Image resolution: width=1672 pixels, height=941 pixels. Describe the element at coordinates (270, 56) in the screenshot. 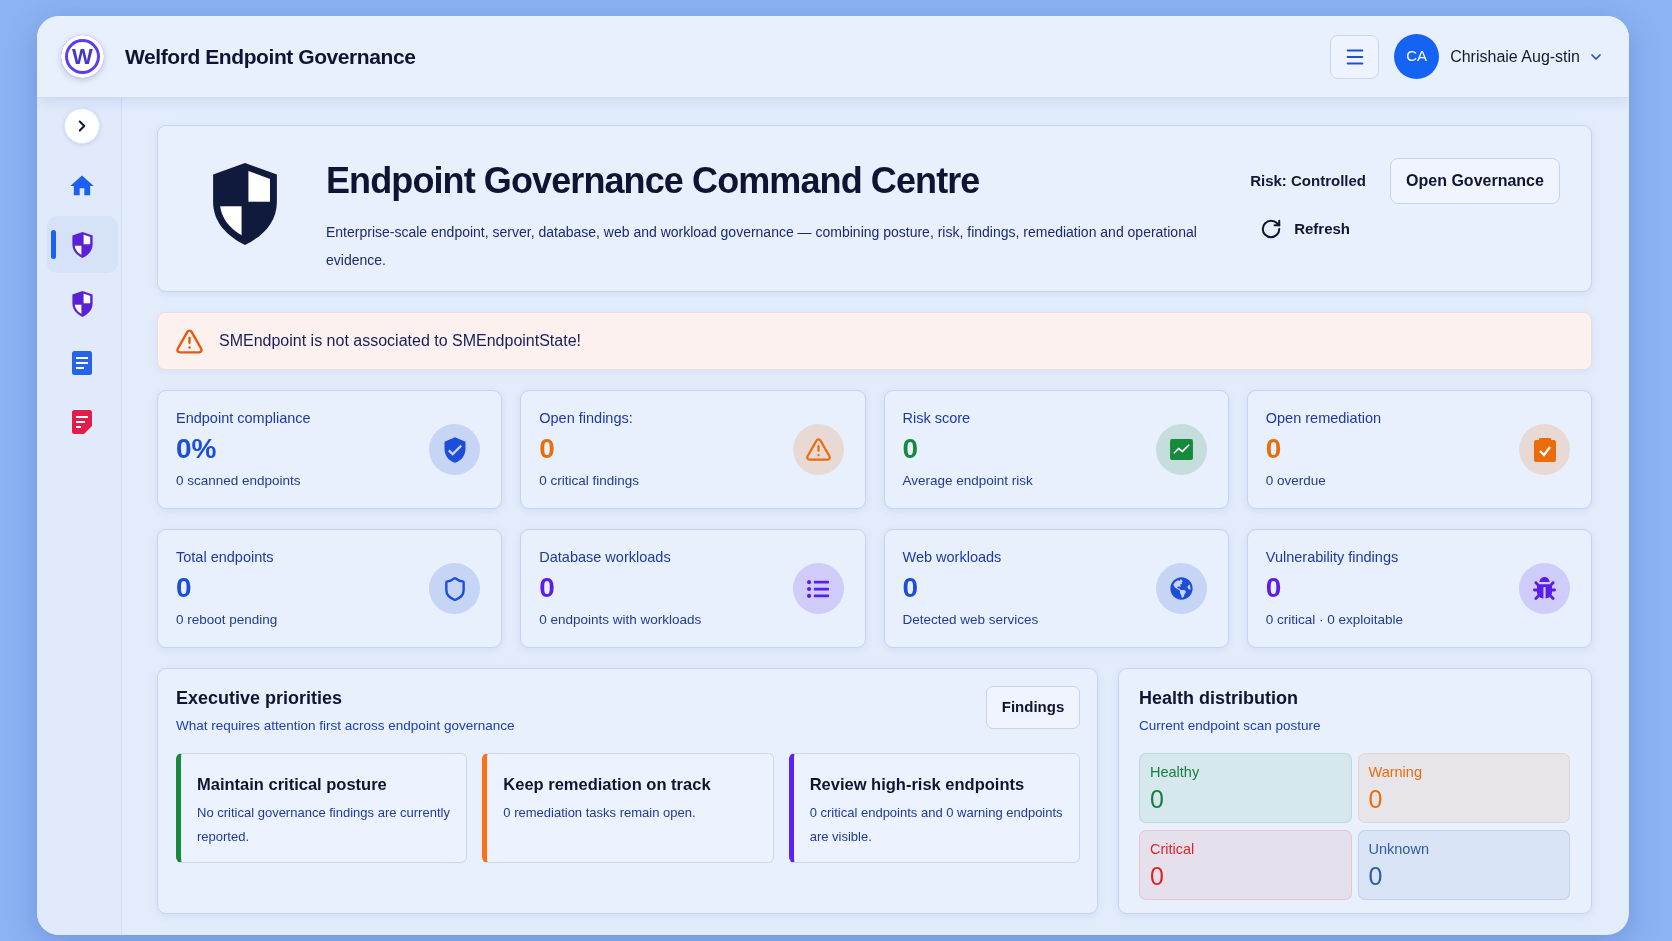

I see `app-title: Welford Endpoint Governance` at that location.